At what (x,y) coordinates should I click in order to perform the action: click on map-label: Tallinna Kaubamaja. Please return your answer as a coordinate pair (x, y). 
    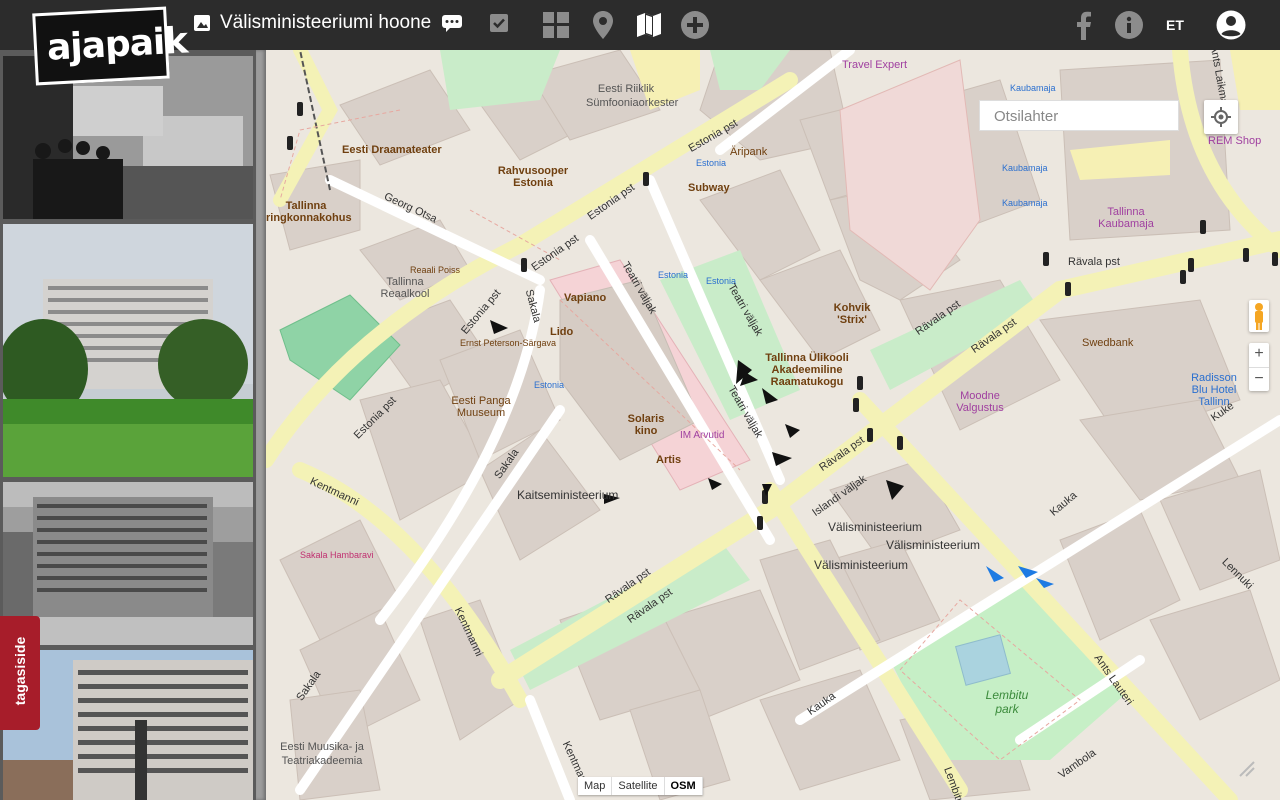
    Looking at the image, I should click on (1126, 218).